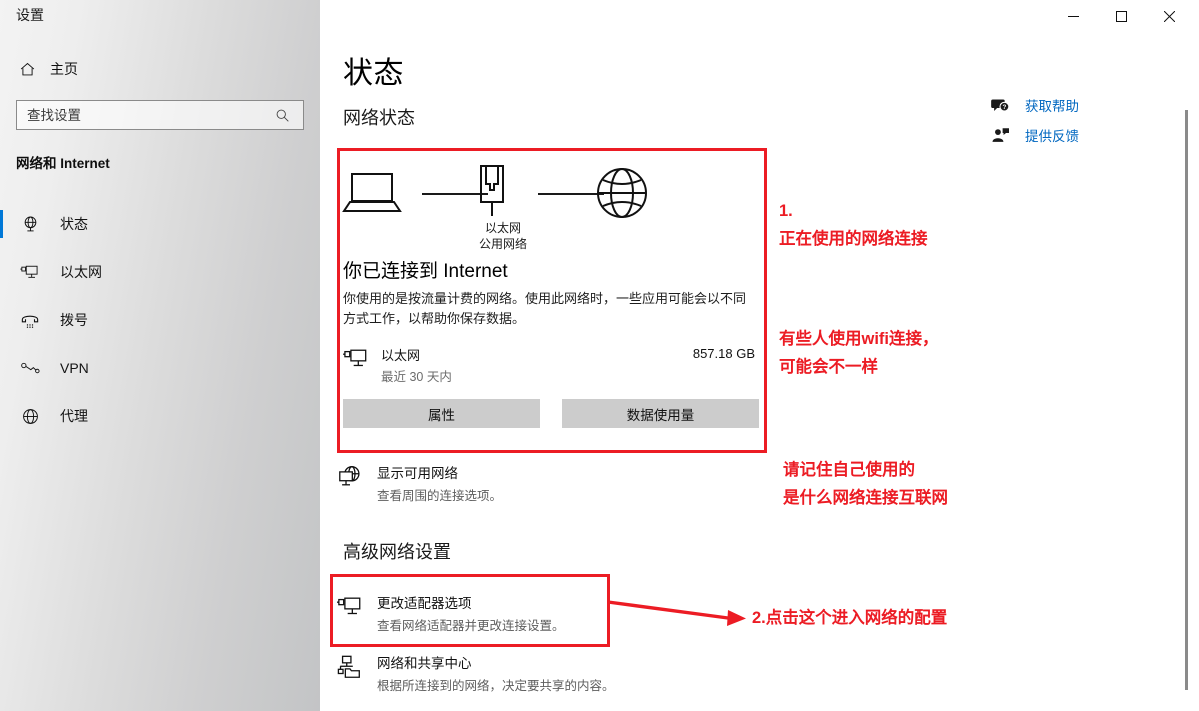 The image size is (1199, 711). Describe the element at coordinates (372, 195) in the screenshot. I see `laptop-icon` at that location.